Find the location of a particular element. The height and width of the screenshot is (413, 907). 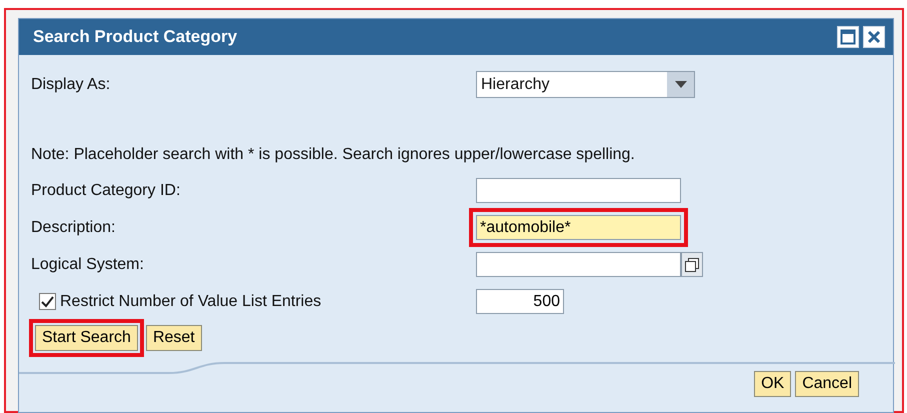

display-as-dropdown: Hierarchy is located at coordinates (585, 84).